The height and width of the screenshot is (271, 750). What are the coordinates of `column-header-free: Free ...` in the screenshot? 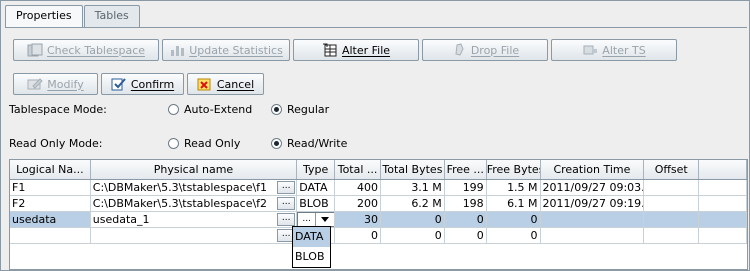 It's located at (466, 169).